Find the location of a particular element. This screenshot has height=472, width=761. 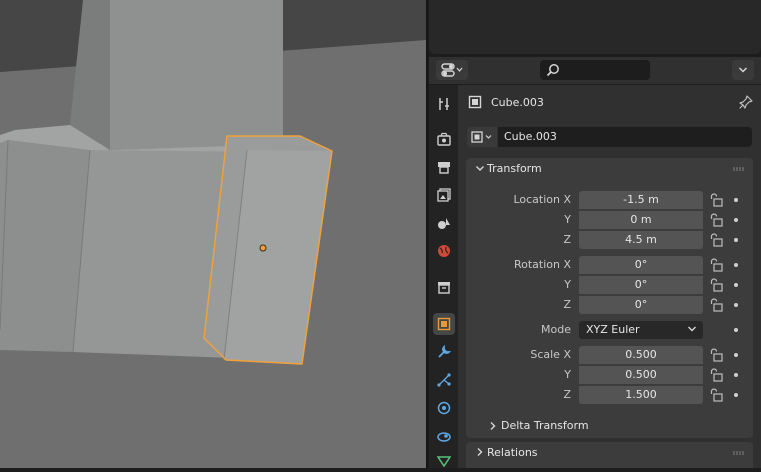

tab-physics is located at coordinates (444, 408).